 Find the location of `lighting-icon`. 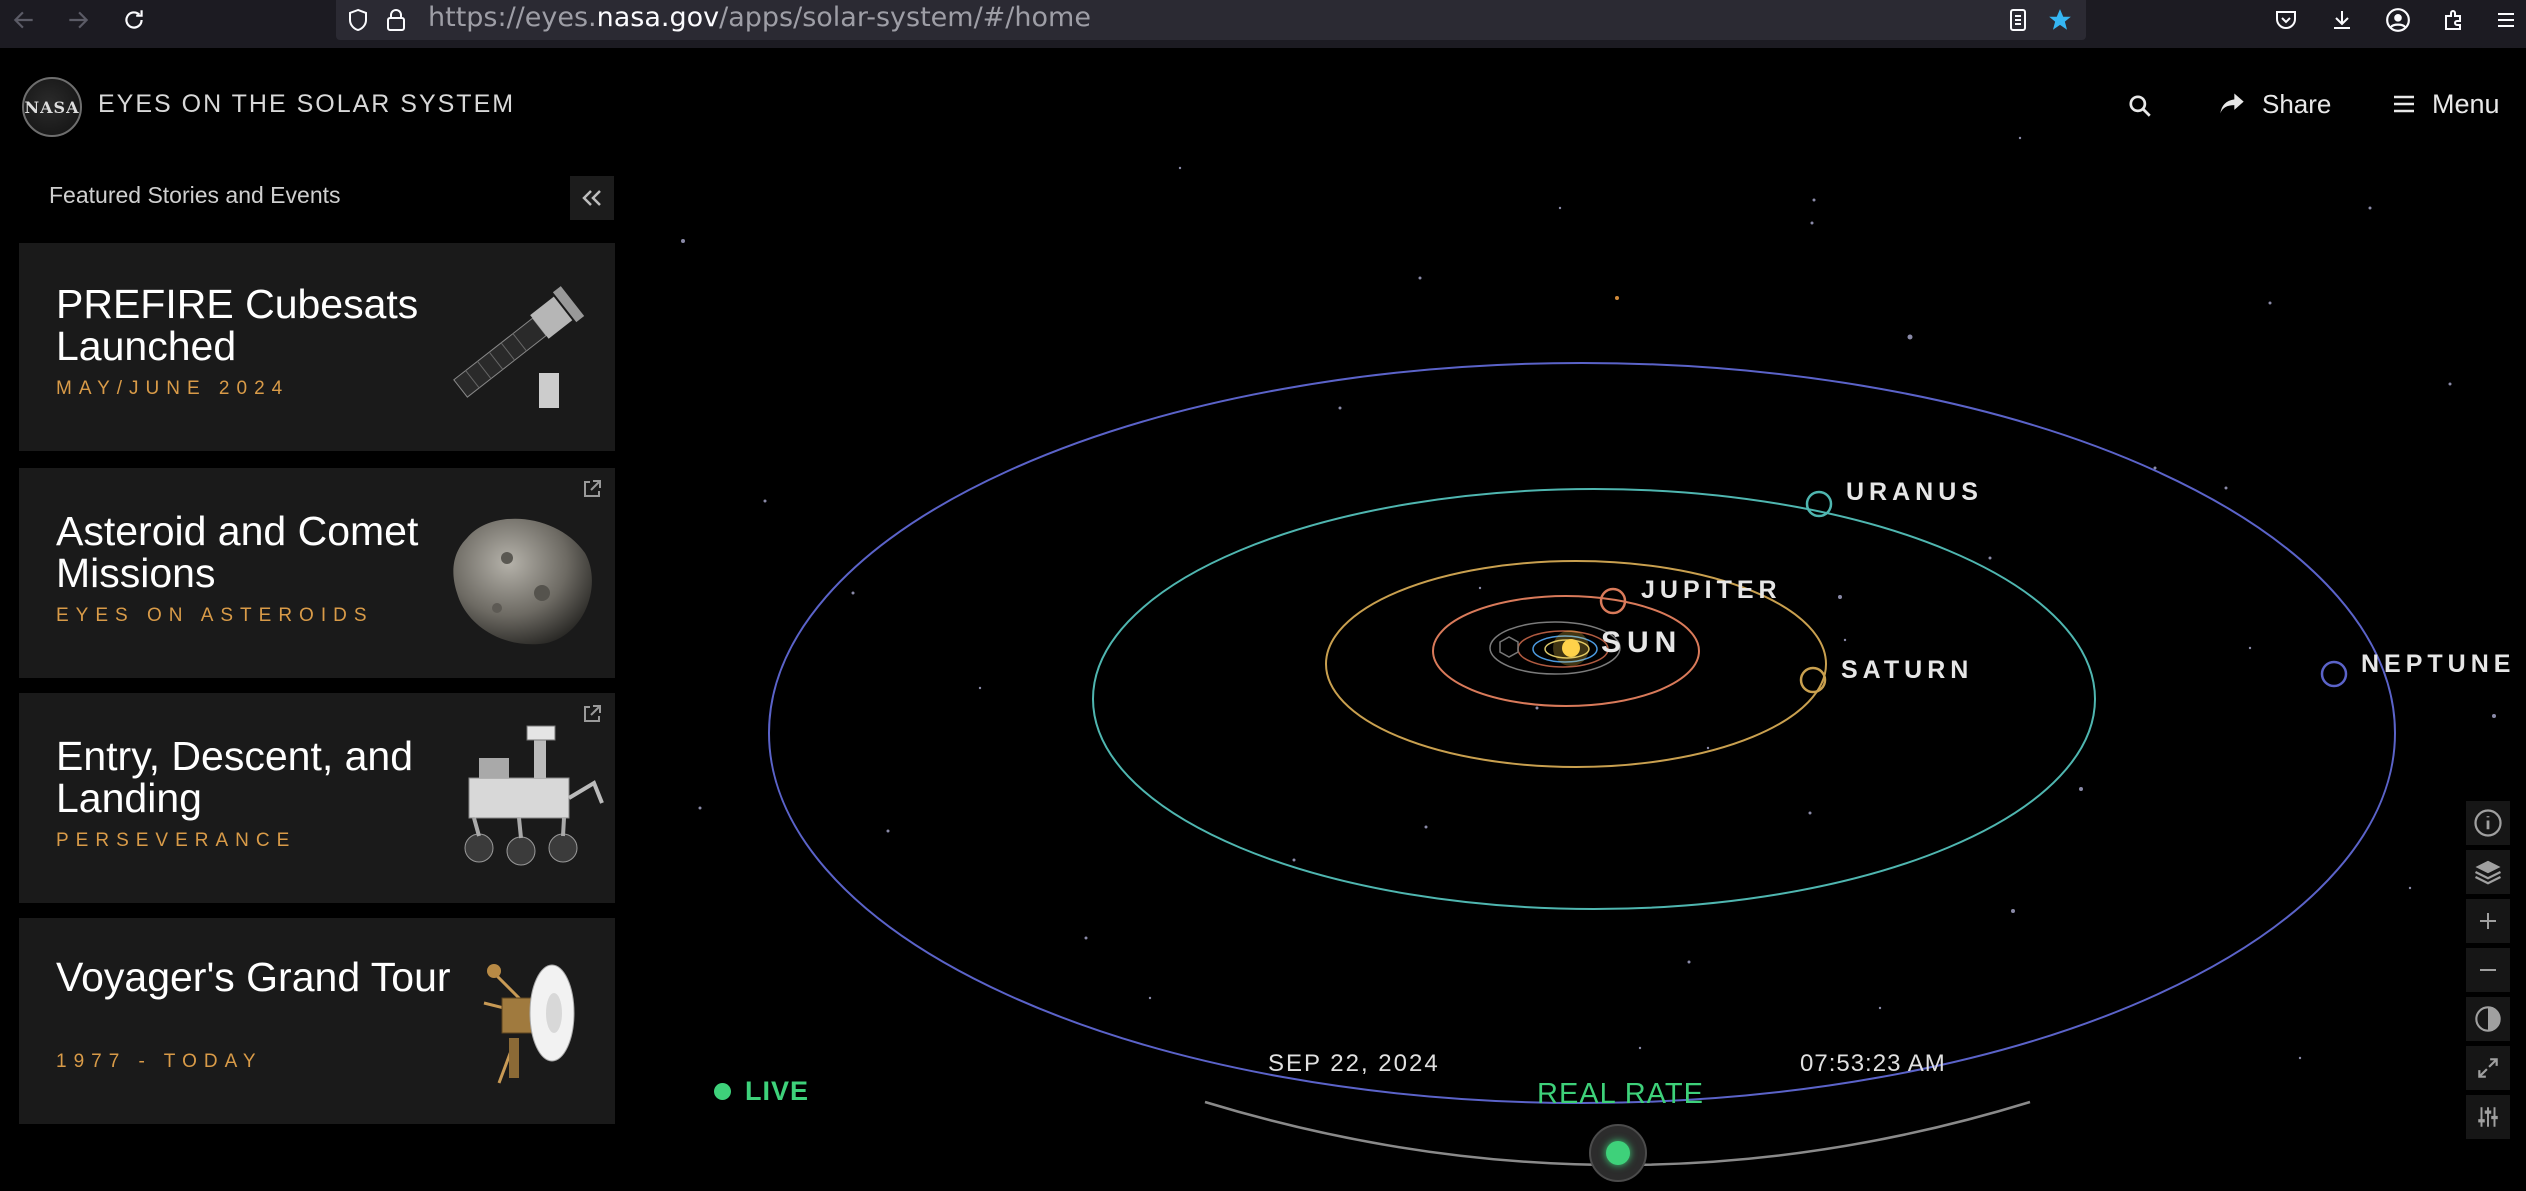

lighting-icon is located at coordinates (2488, 1019).